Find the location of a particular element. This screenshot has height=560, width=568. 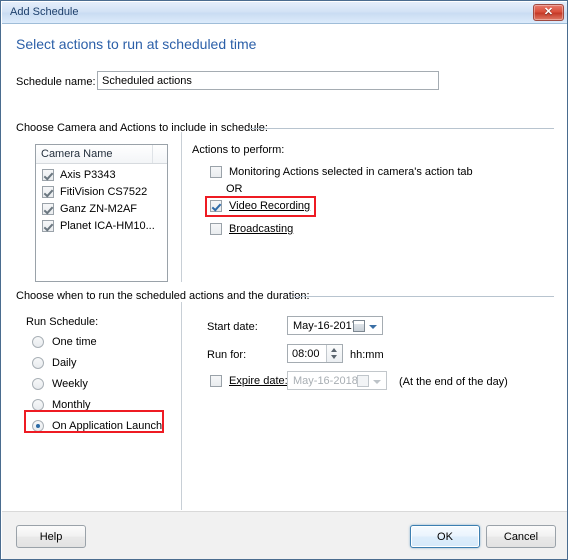

radio-label: Weekly is located at coordinates (70, 384).